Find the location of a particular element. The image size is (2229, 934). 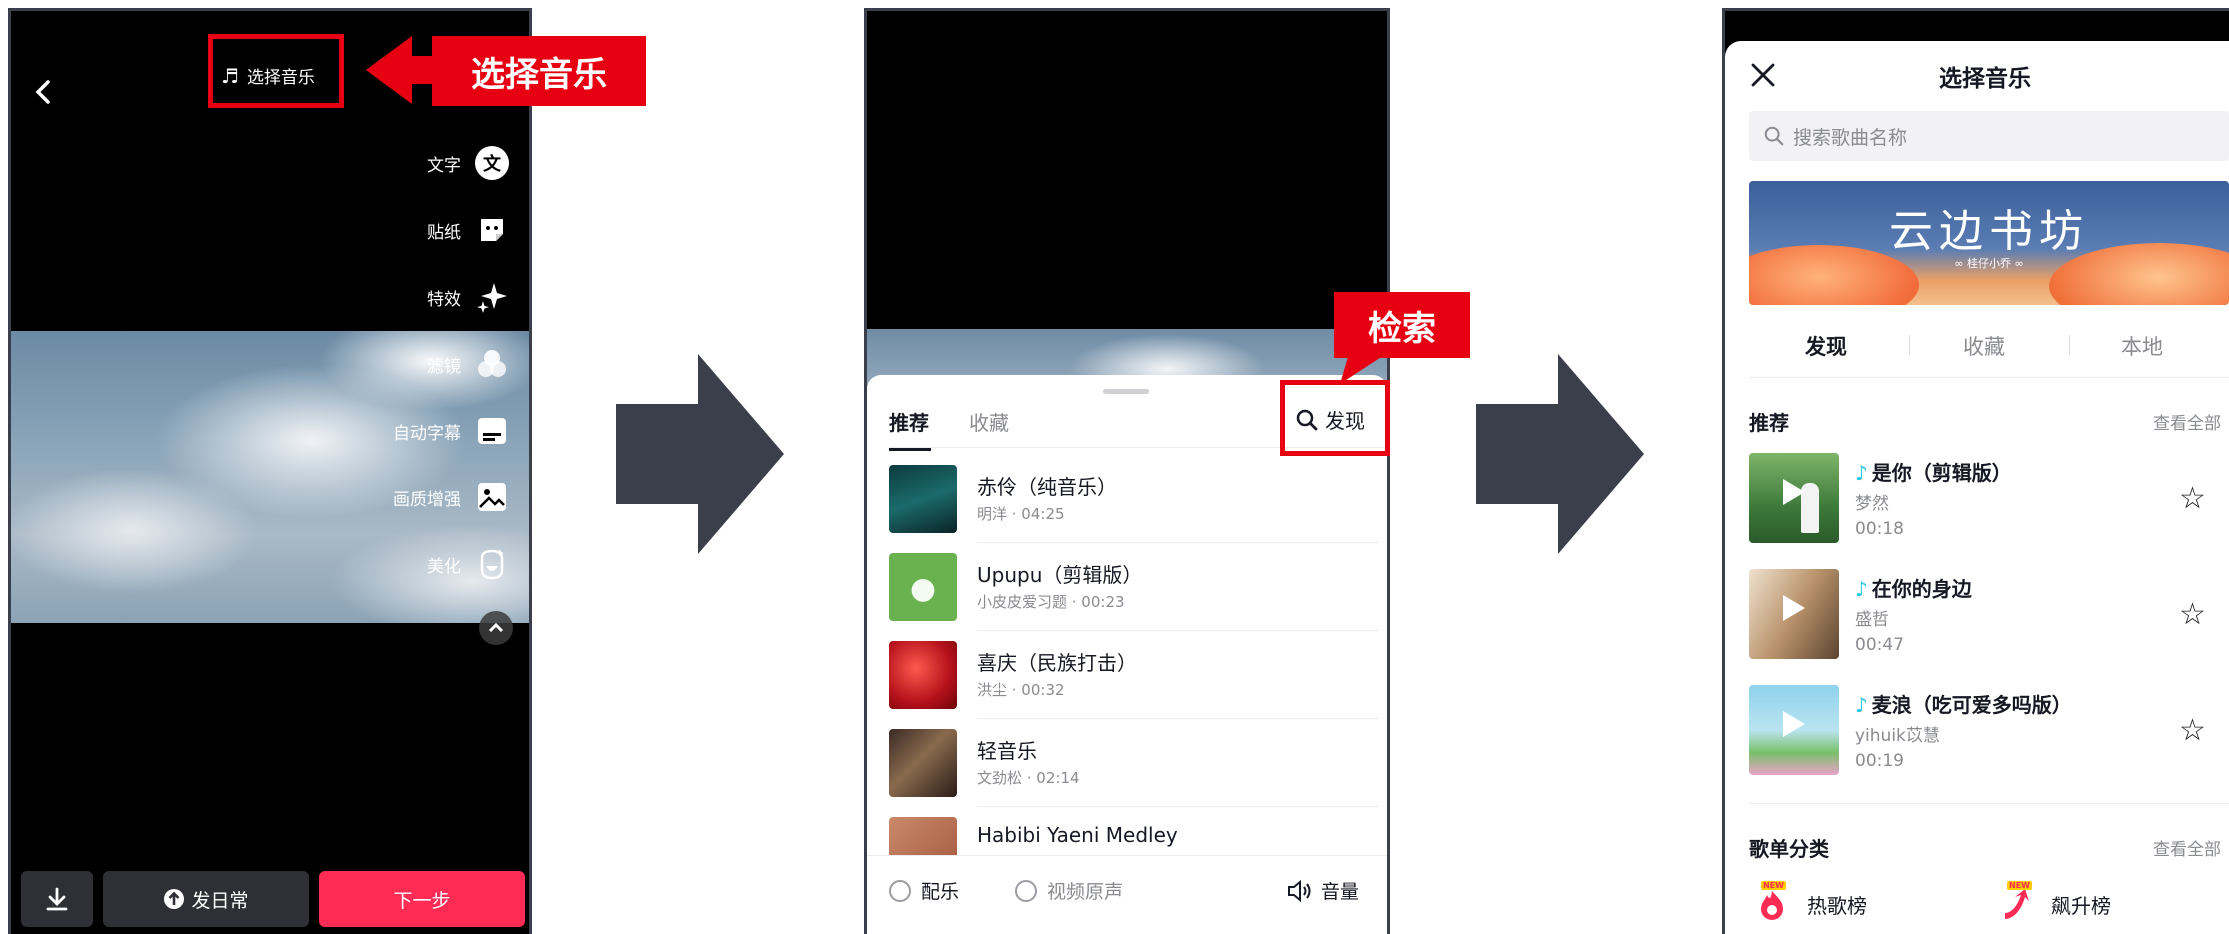

hot-chart-icon: NEW is located at coordinates (1772, 901).